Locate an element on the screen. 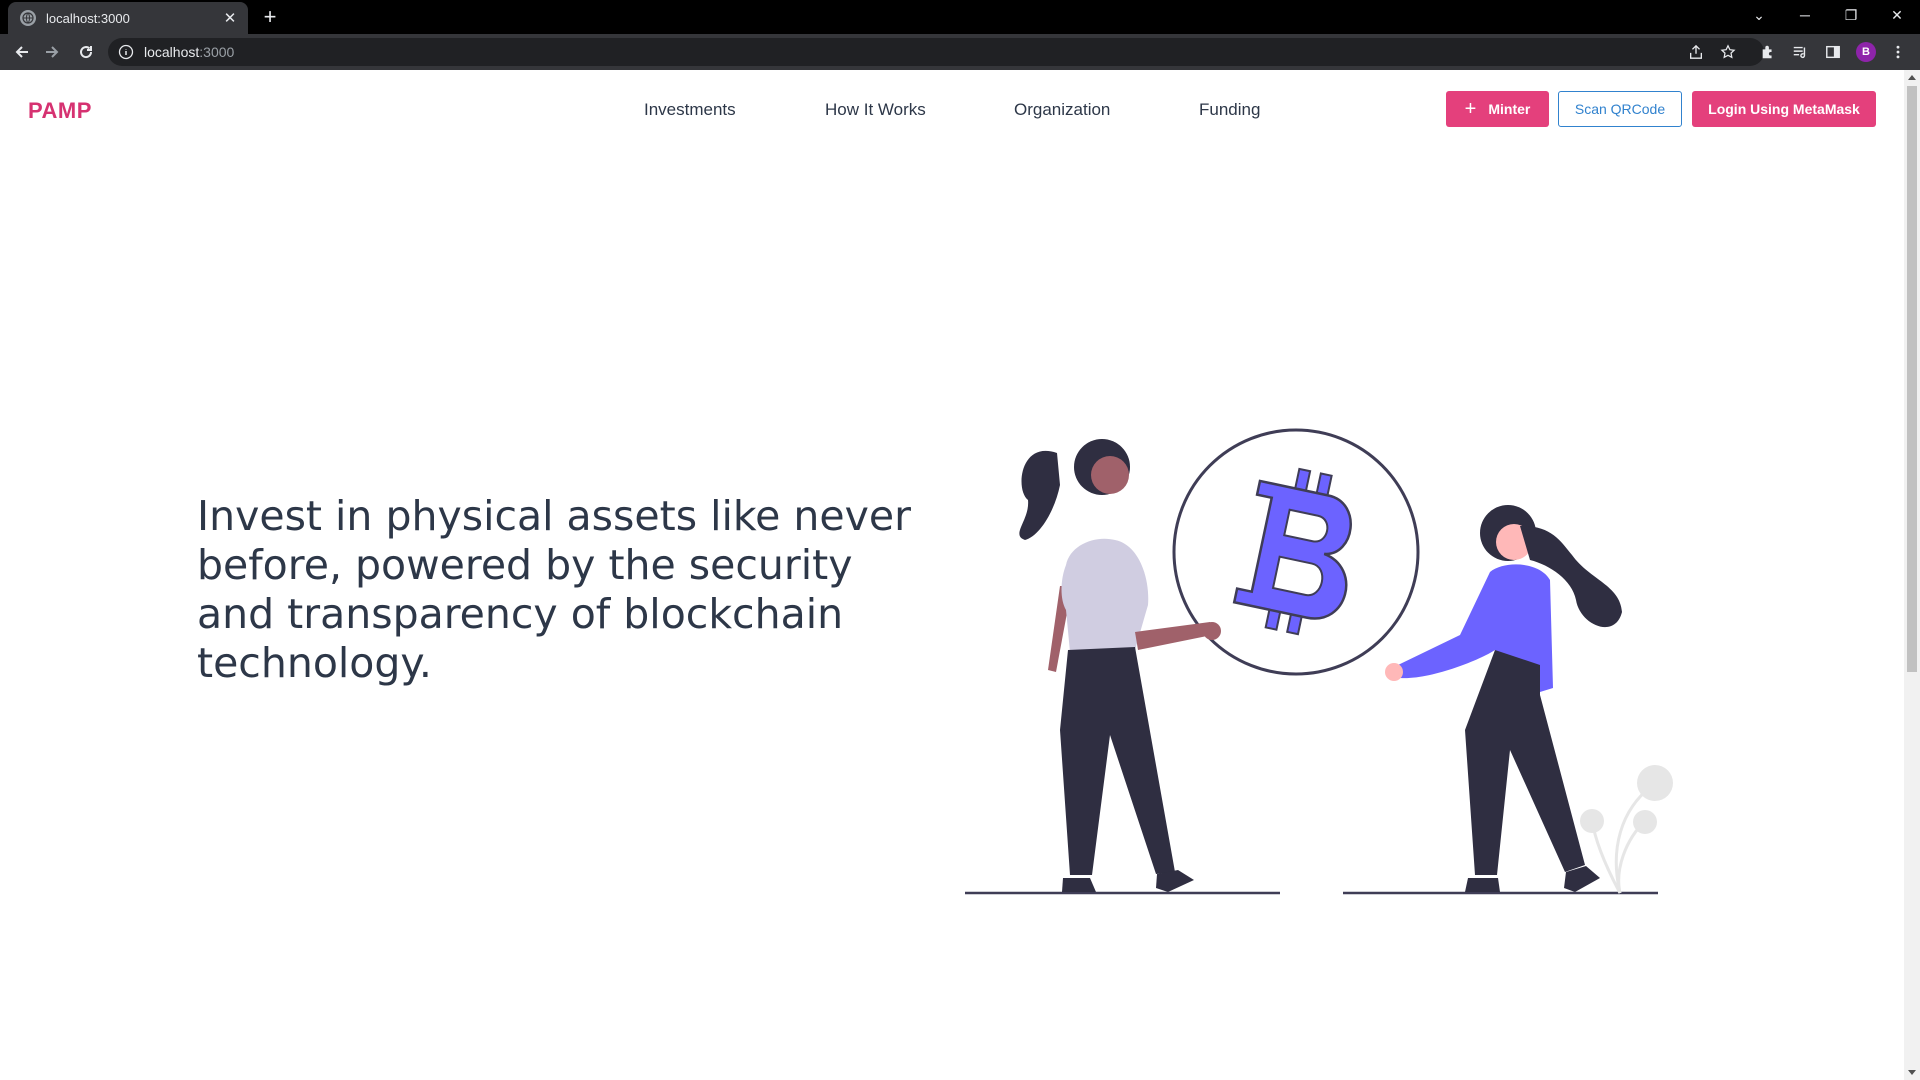 The width and height of the screenshot is (1920, 1080). url-text: localhost:3000 is located at coordinates (189, 52).